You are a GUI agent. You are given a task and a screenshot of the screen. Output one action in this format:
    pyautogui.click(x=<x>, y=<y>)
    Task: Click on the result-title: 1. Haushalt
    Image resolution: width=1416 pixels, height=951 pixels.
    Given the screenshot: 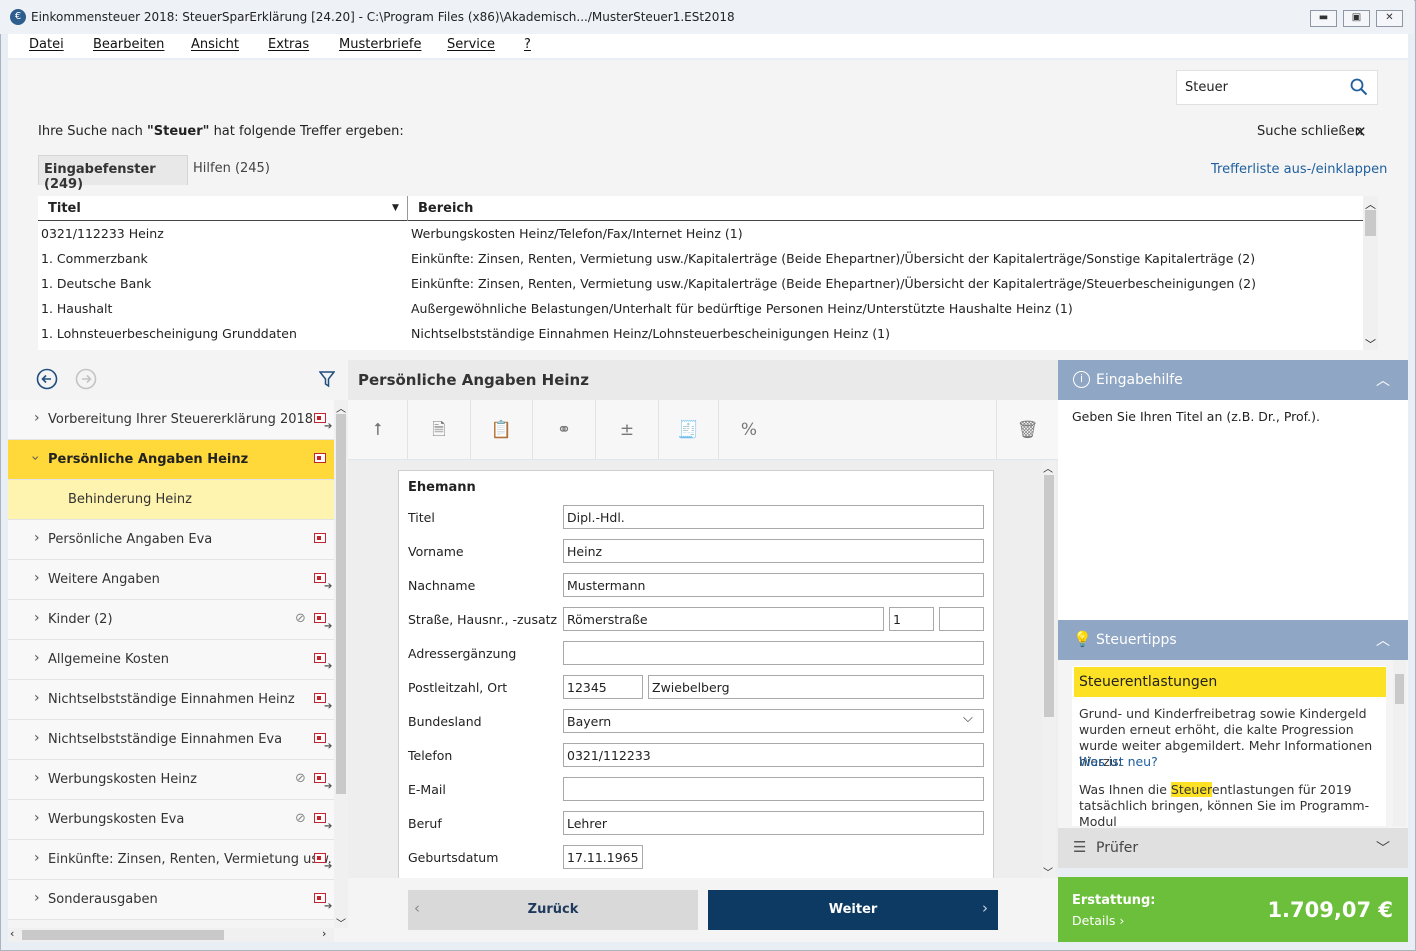 What is the action you would take?
    pyautogui.click(x=76, y=308)
    